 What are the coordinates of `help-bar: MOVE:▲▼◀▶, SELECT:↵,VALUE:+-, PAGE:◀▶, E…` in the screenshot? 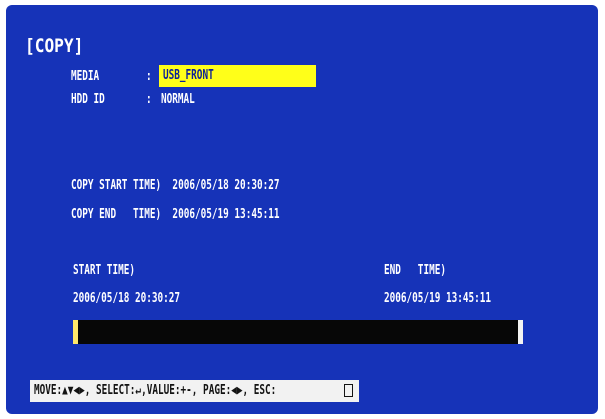 It's located at (194, 391).